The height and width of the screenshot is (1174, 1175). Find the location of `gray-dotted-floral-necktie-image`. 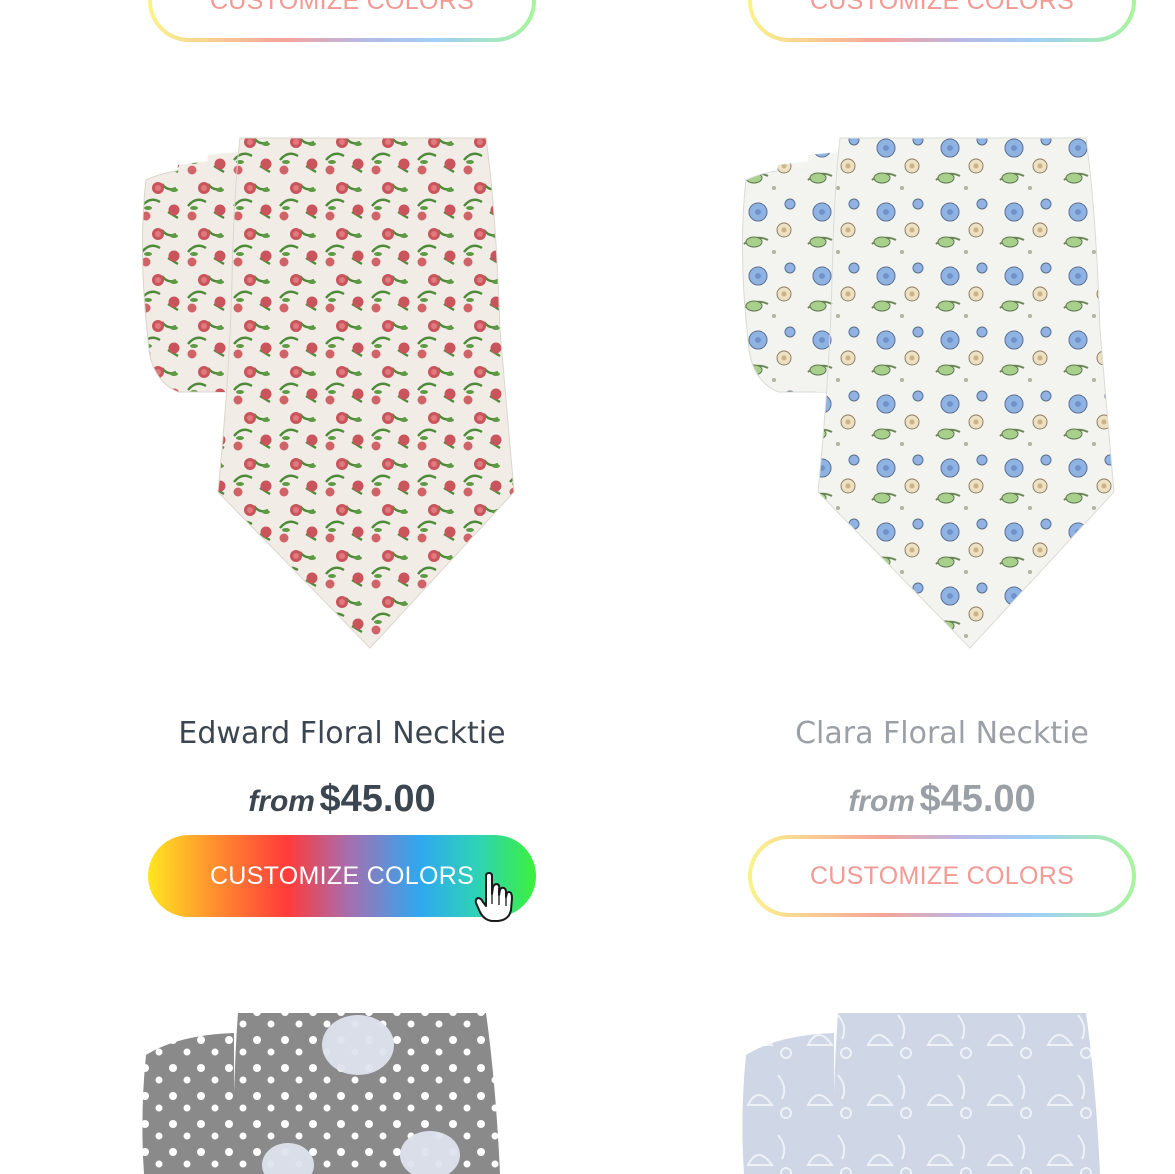

gray-dotted-floral-necktie-image is located at coordinates (338, 1089).